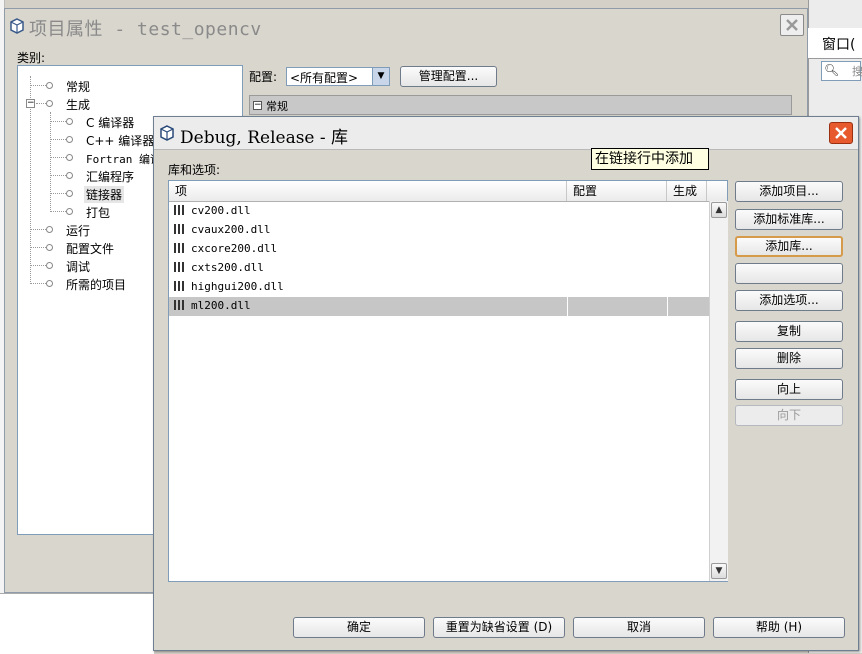 This screenshot has height=654, width=862. What do you see at coordinates (104, 194) in the screenshot?
I see `tree-item-linker: 链接器` at bounding box center [104, 194].